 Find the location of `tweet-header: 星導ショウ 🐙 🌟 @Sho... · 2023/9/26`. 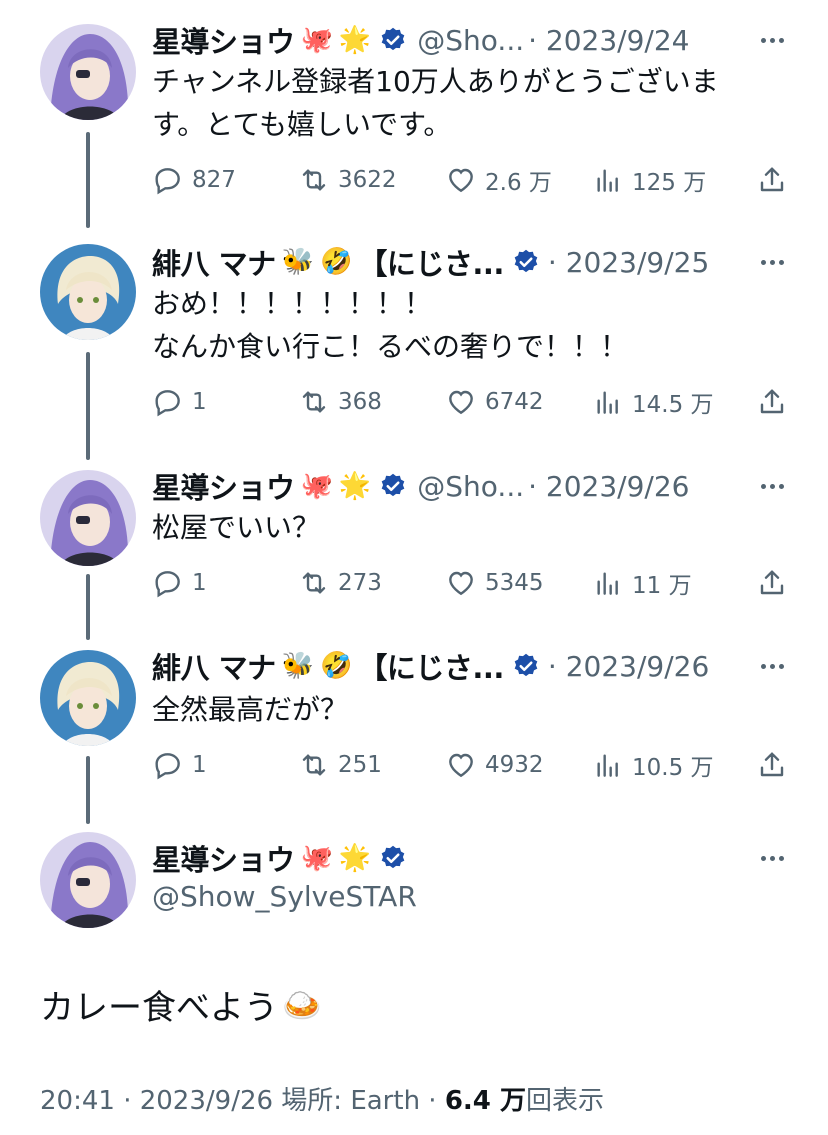

tweet-header: 星導ショウ 🐙 🌟 @Sho... · 2023/9/26 is located at coordinates (470, 486).